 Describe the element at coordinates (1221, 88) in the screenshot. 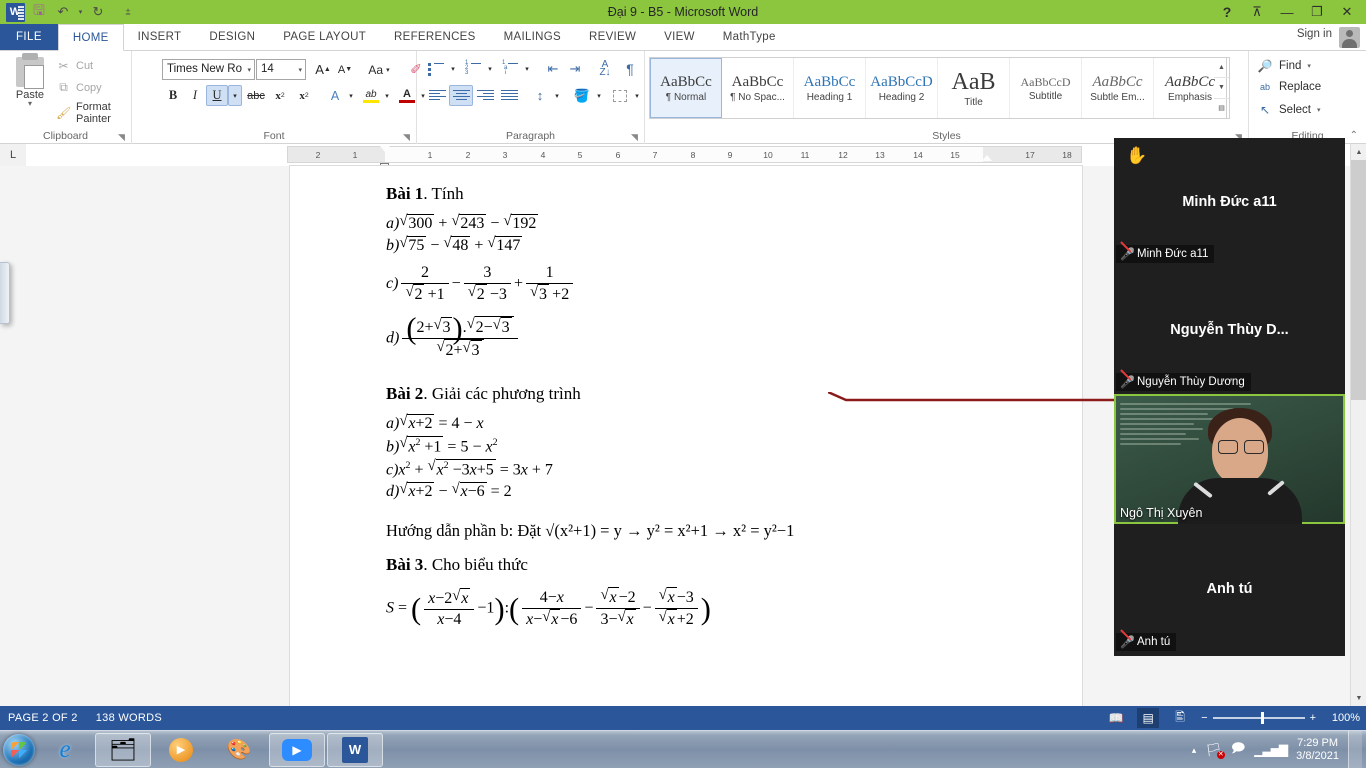

I see `styles-scroll-down-button: ▼` at that location.